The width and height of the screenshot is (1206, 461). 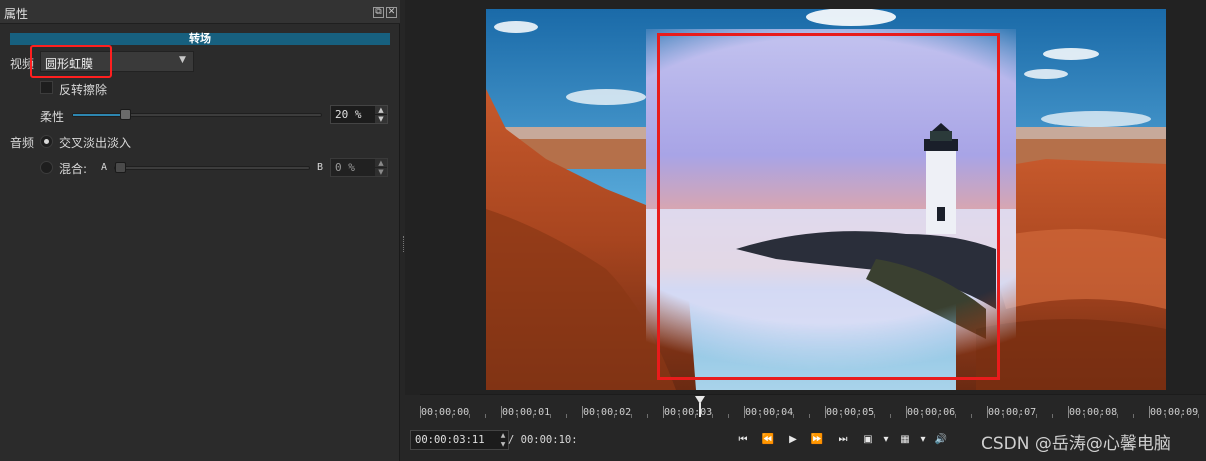 I want to click on panel-title: 属性, so click(x=16, y=14).